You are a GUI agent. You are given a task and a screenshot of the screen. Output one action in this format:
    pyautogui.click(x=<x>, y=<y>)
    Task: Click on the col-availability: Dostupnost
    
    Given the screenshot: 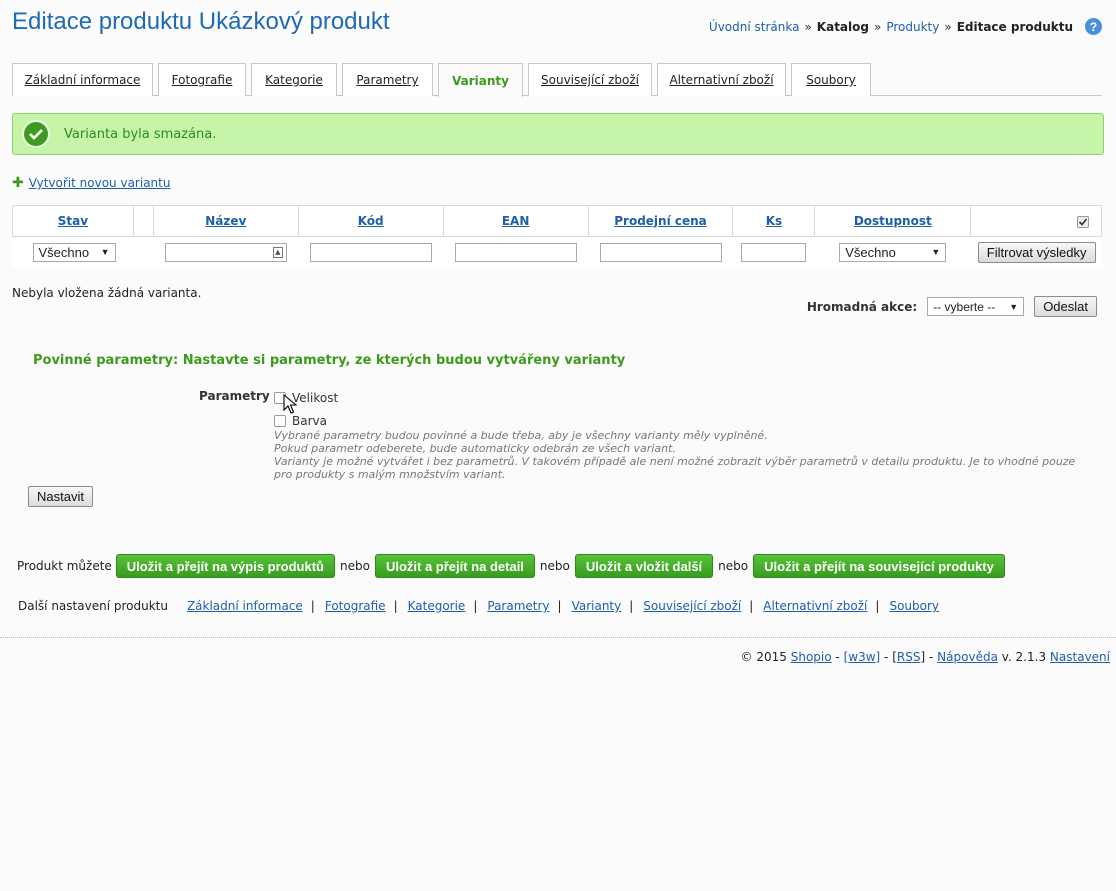 What is the action you would take?
    pyautogui.click(x=893, y=221)
    